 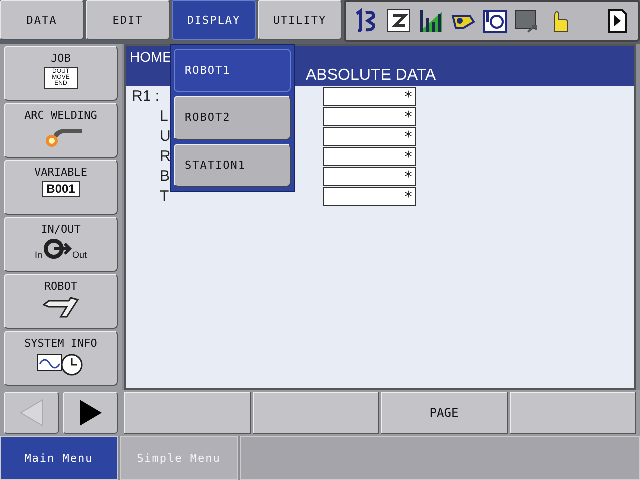 I want to click on axis-label: R, so click(x=165, y=156).